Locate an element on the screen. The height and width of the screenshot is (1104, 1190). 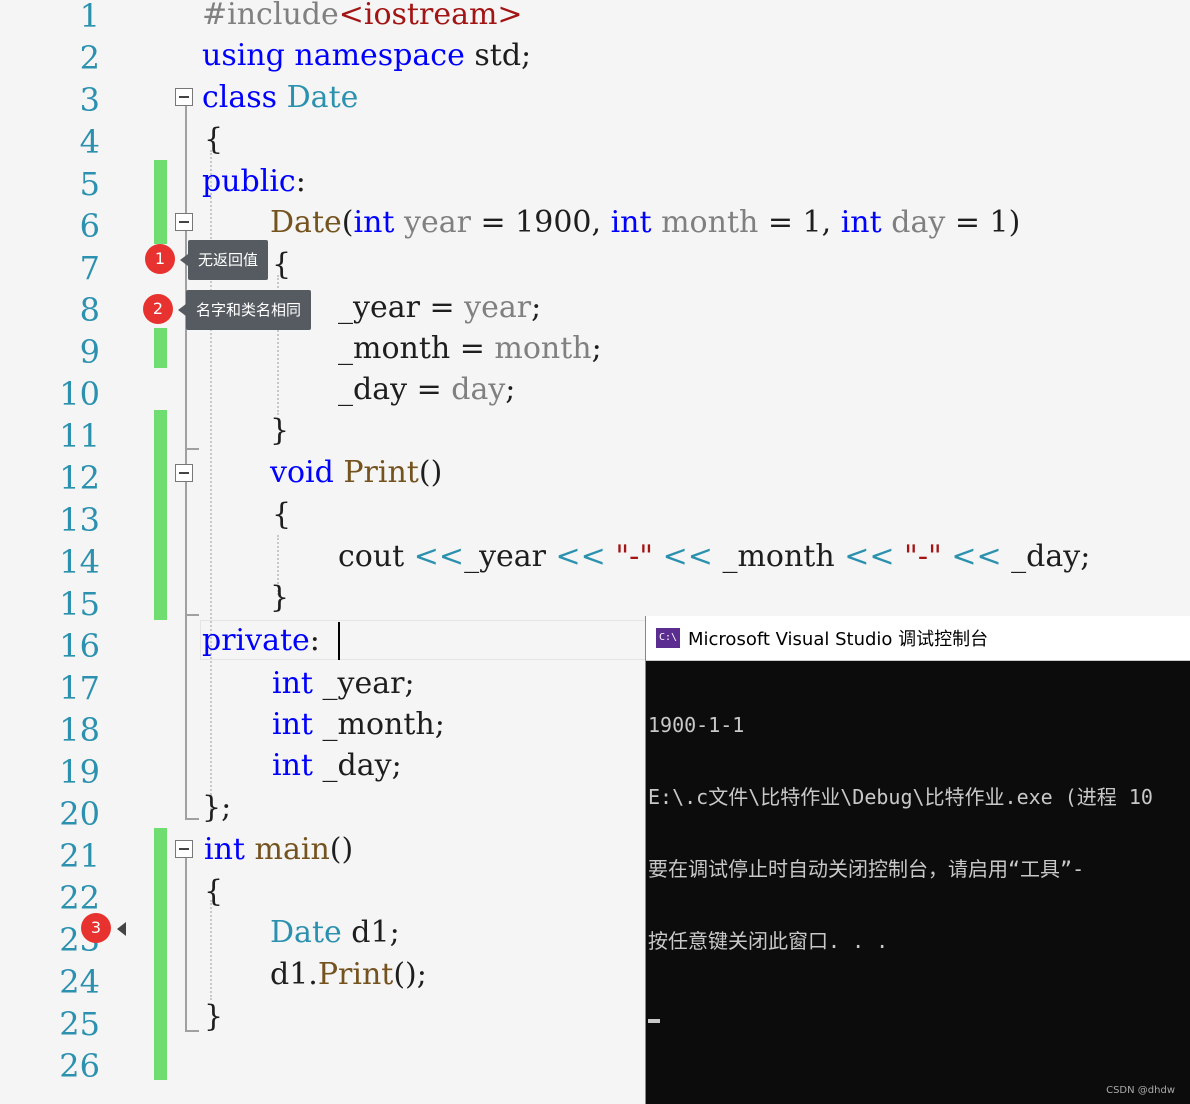
console-app-icon: C:\ is located at coordinates (668, 638).